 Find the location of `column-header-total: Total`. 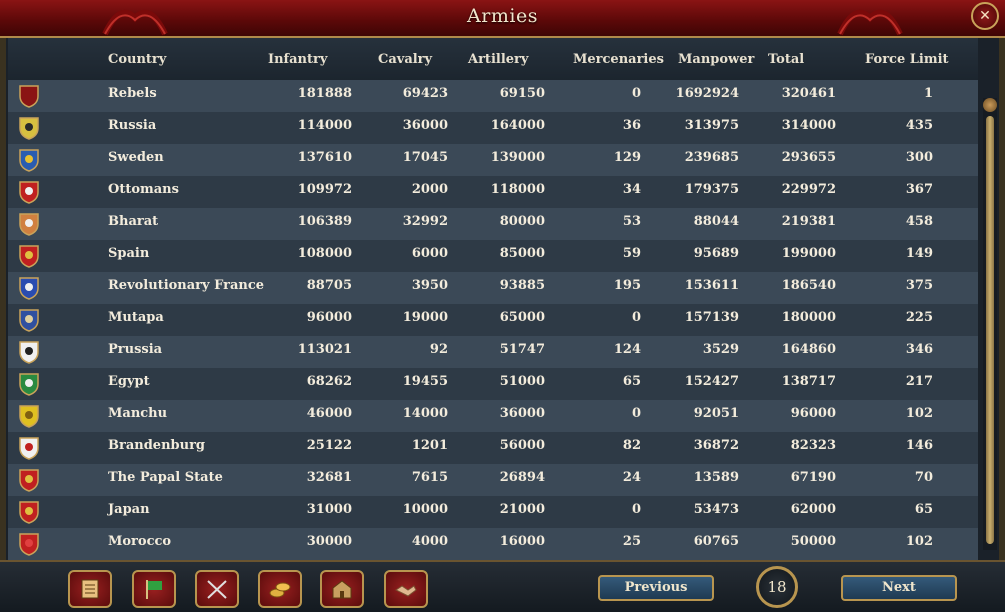

column-header-total: Total is located at coordinates (786, 59).